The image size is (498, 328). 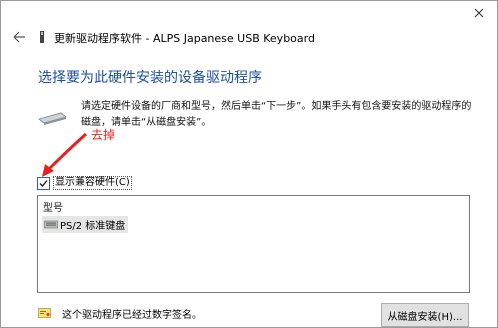 What do you see at coordinates (92, 183) in the screenshot?
I see `show-compatible-label: 显示兼容硬件(C)` at bounding box center [92, 183].